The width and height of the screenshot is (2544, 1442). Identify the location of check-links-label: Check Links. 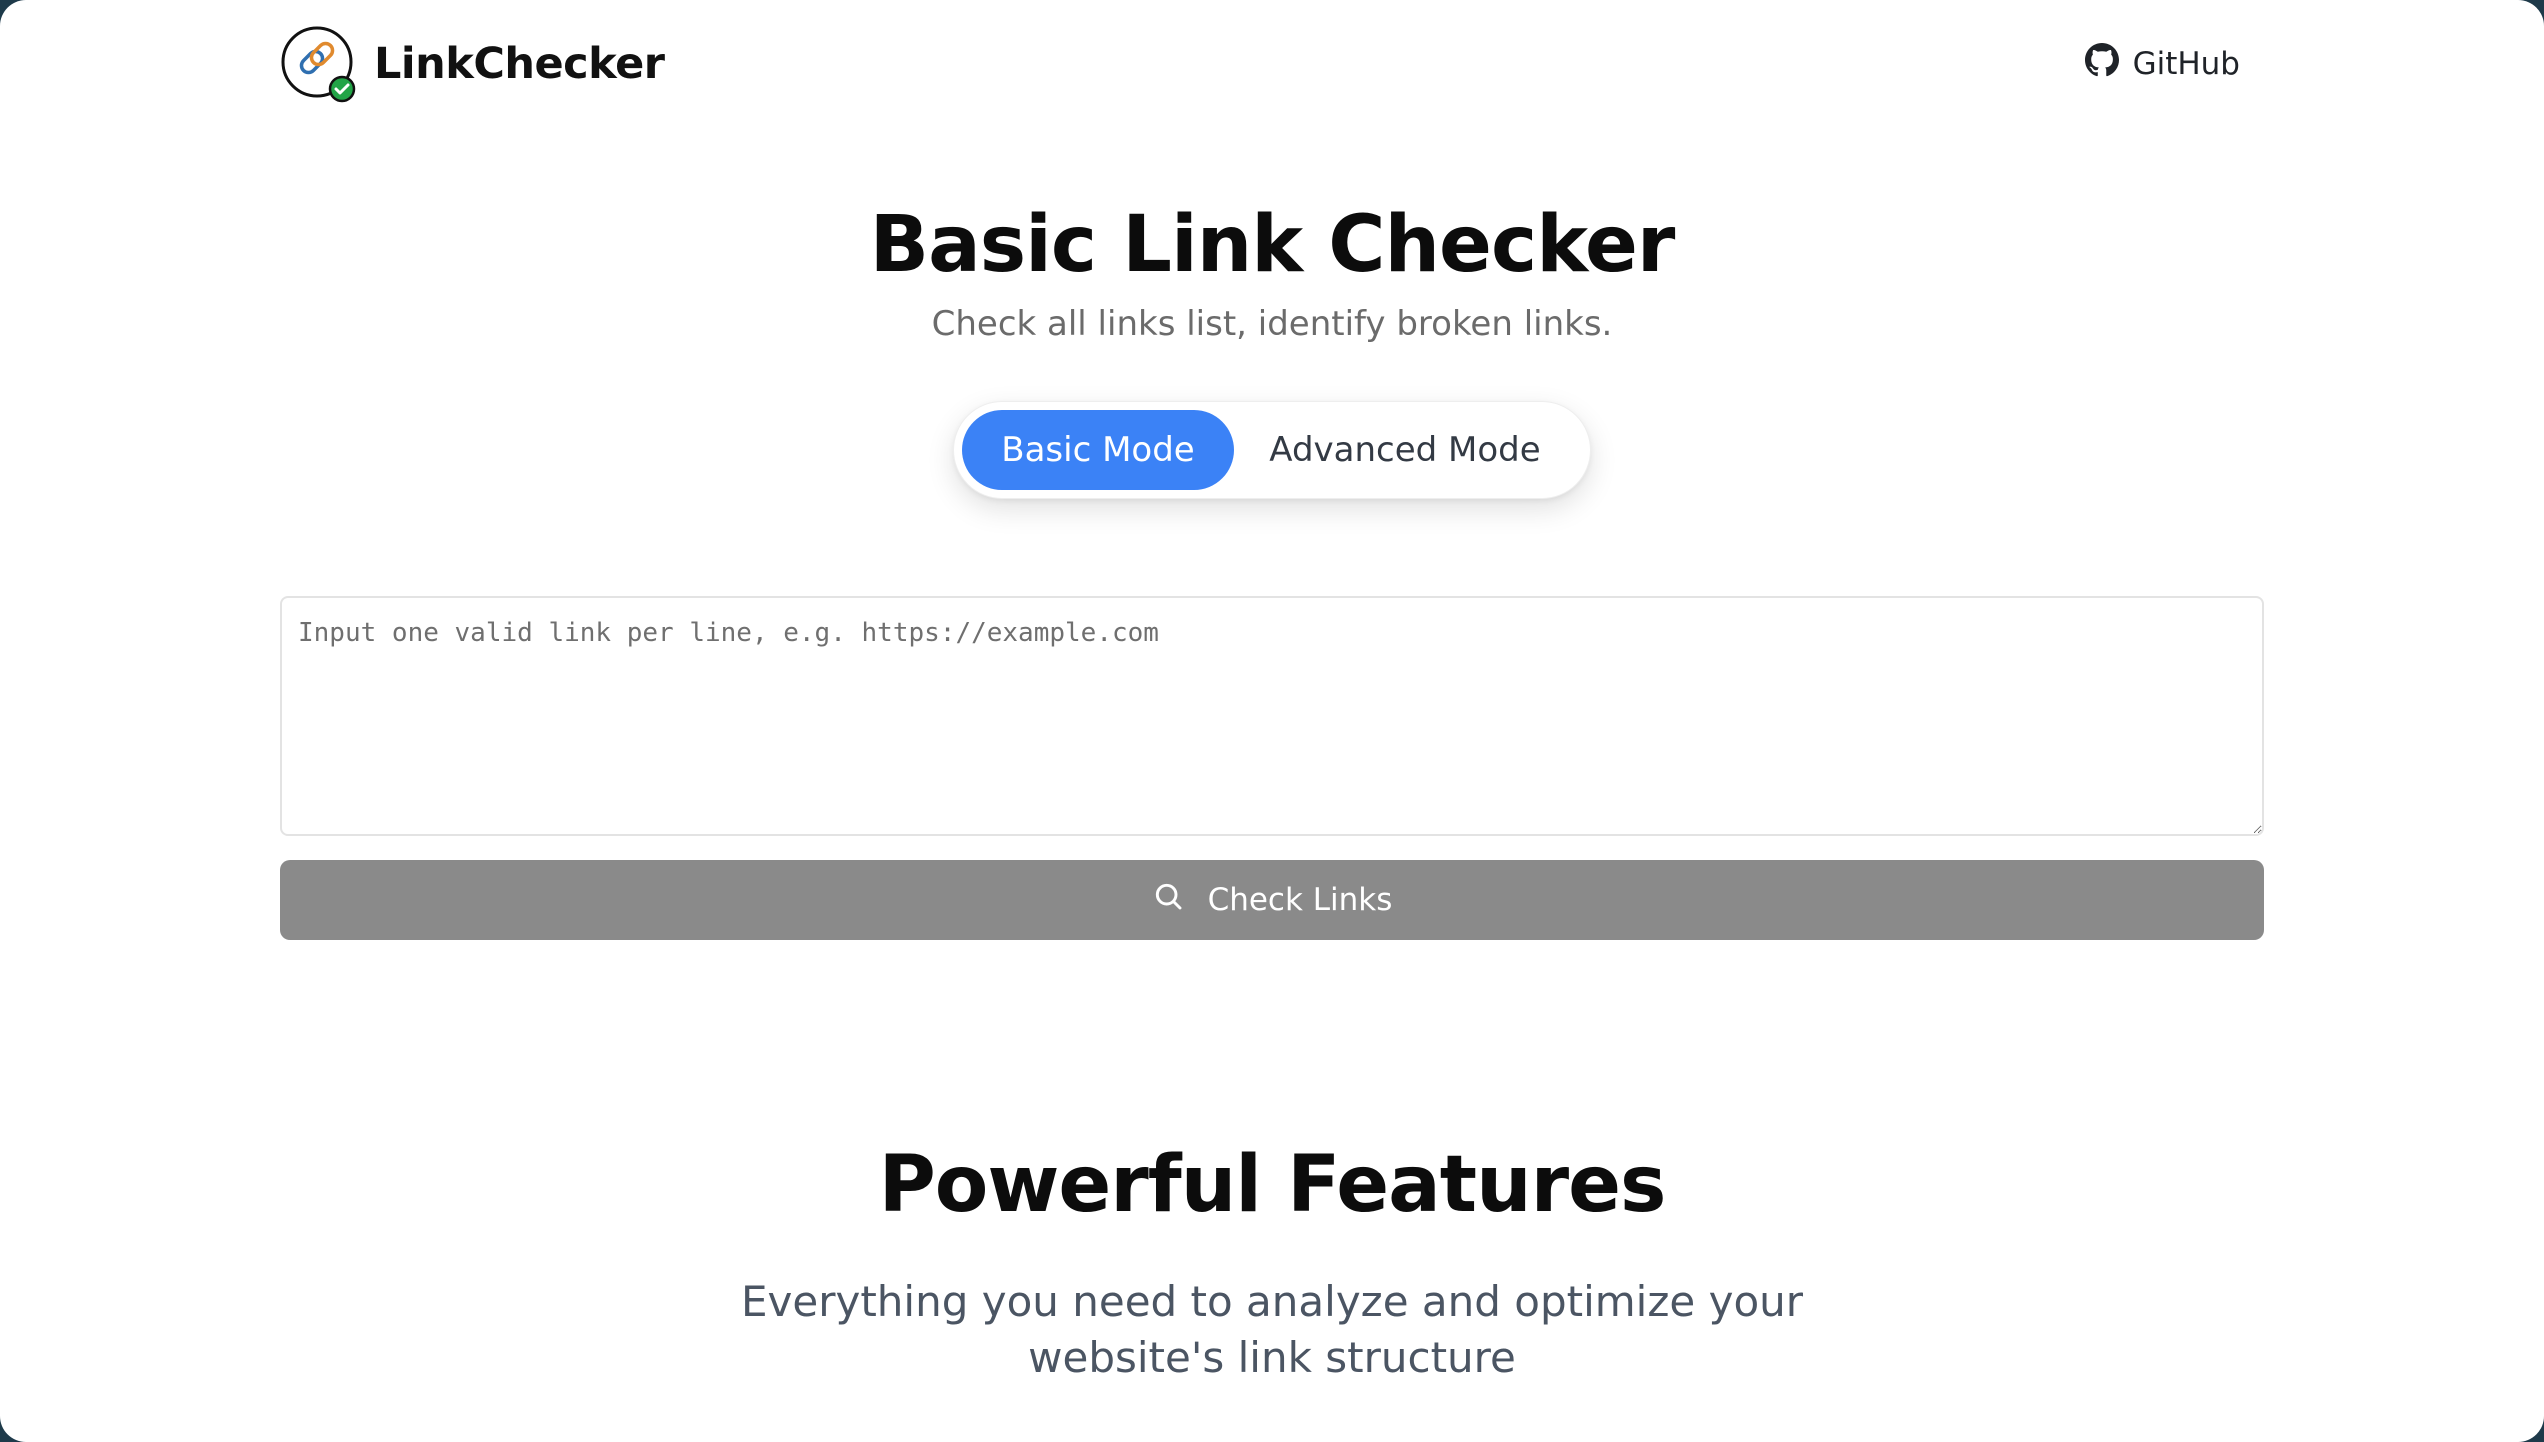
(1300, 900).